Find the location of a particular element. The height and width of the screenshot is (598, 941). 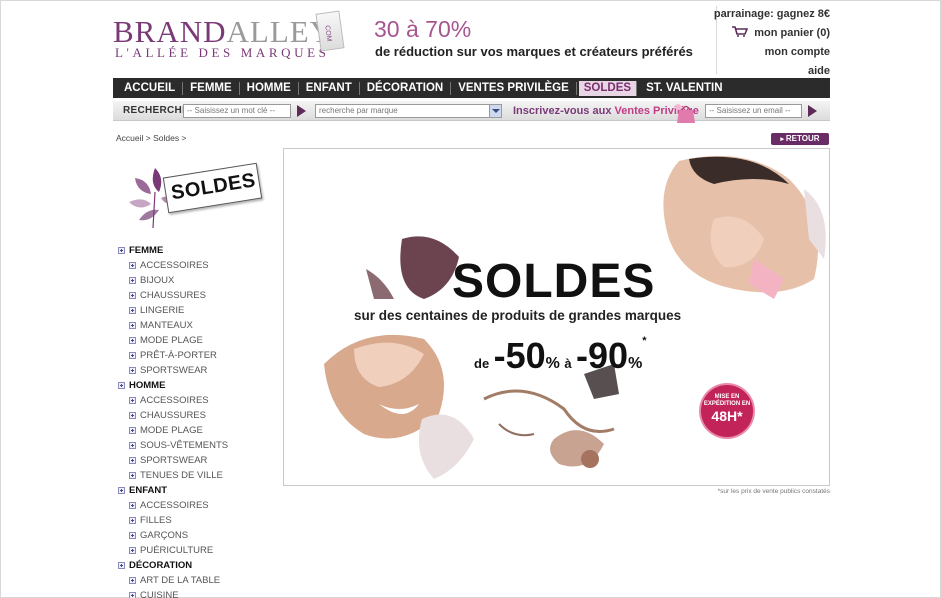

sidebar-item: SOUS-VÊTEMENTS is located at coordinates (198, 445).